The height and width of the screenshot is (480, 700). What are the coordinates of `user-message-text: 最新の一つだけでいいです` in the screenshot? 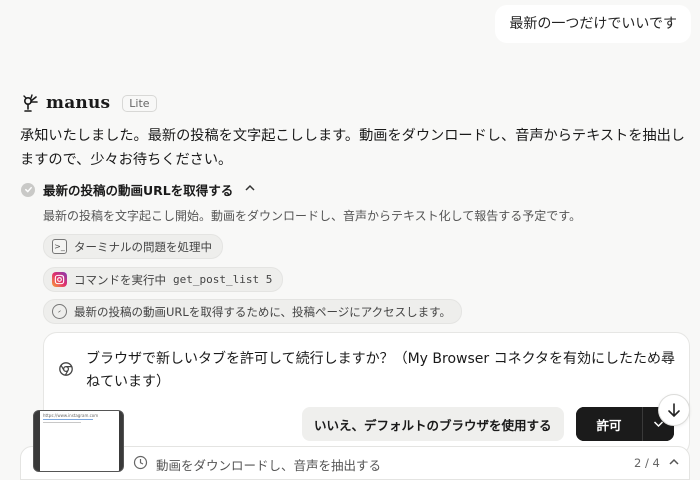 It's located at (593, 24).